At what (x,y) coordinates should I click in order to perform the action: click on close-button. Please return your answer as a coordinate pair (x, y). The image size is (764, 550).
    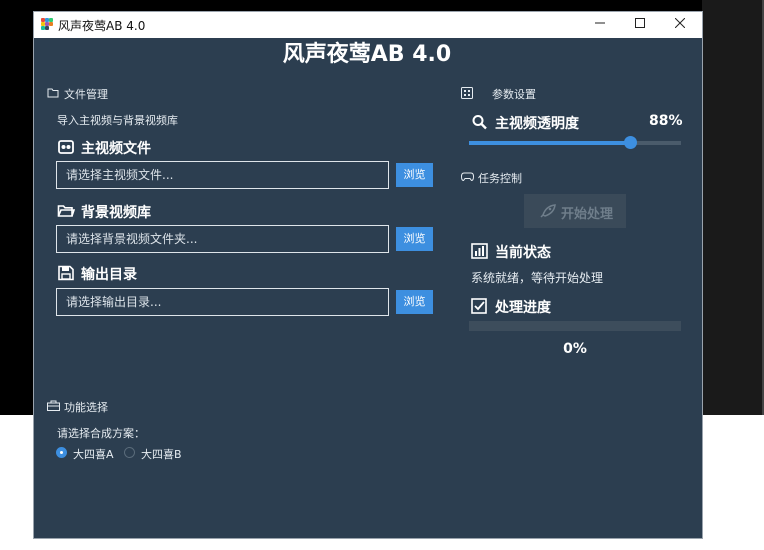
    Looking at the image, I should click on (680, 25).